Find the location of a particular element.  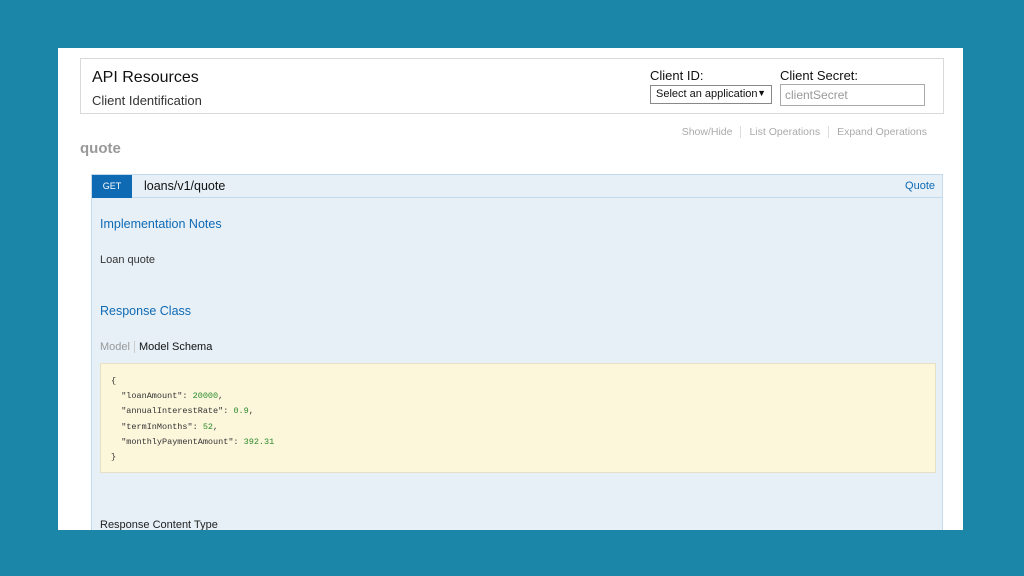

operation-heading: GET loans/v1/quote Quote is located at coordinates (517, 186).